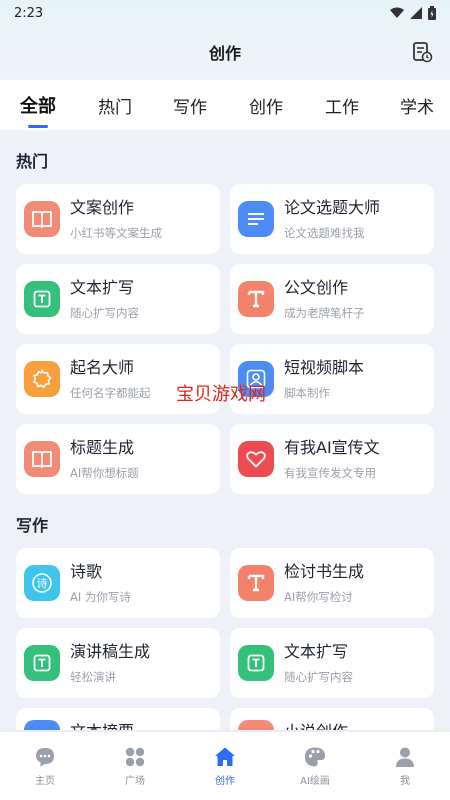 This screenshot has height=800, width=450. I want to click on poem-icon: 诗, so click(42, 583).